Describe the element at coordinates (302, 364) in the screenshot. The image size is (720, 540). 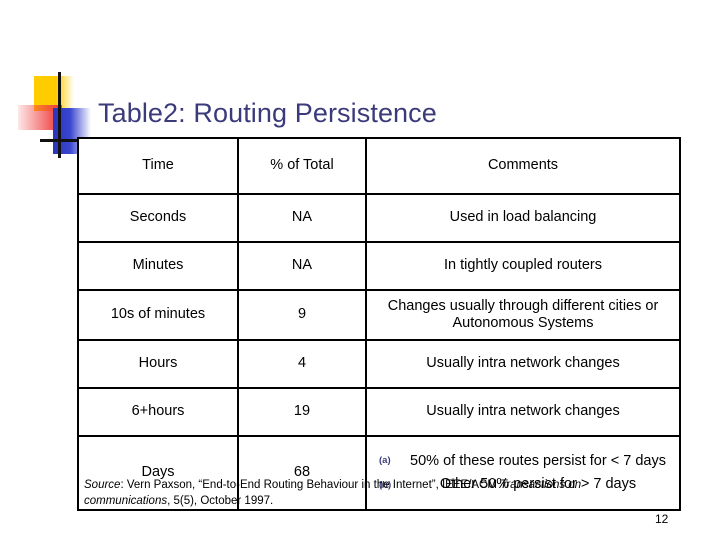
I see `cell-percent: 4` at that location.